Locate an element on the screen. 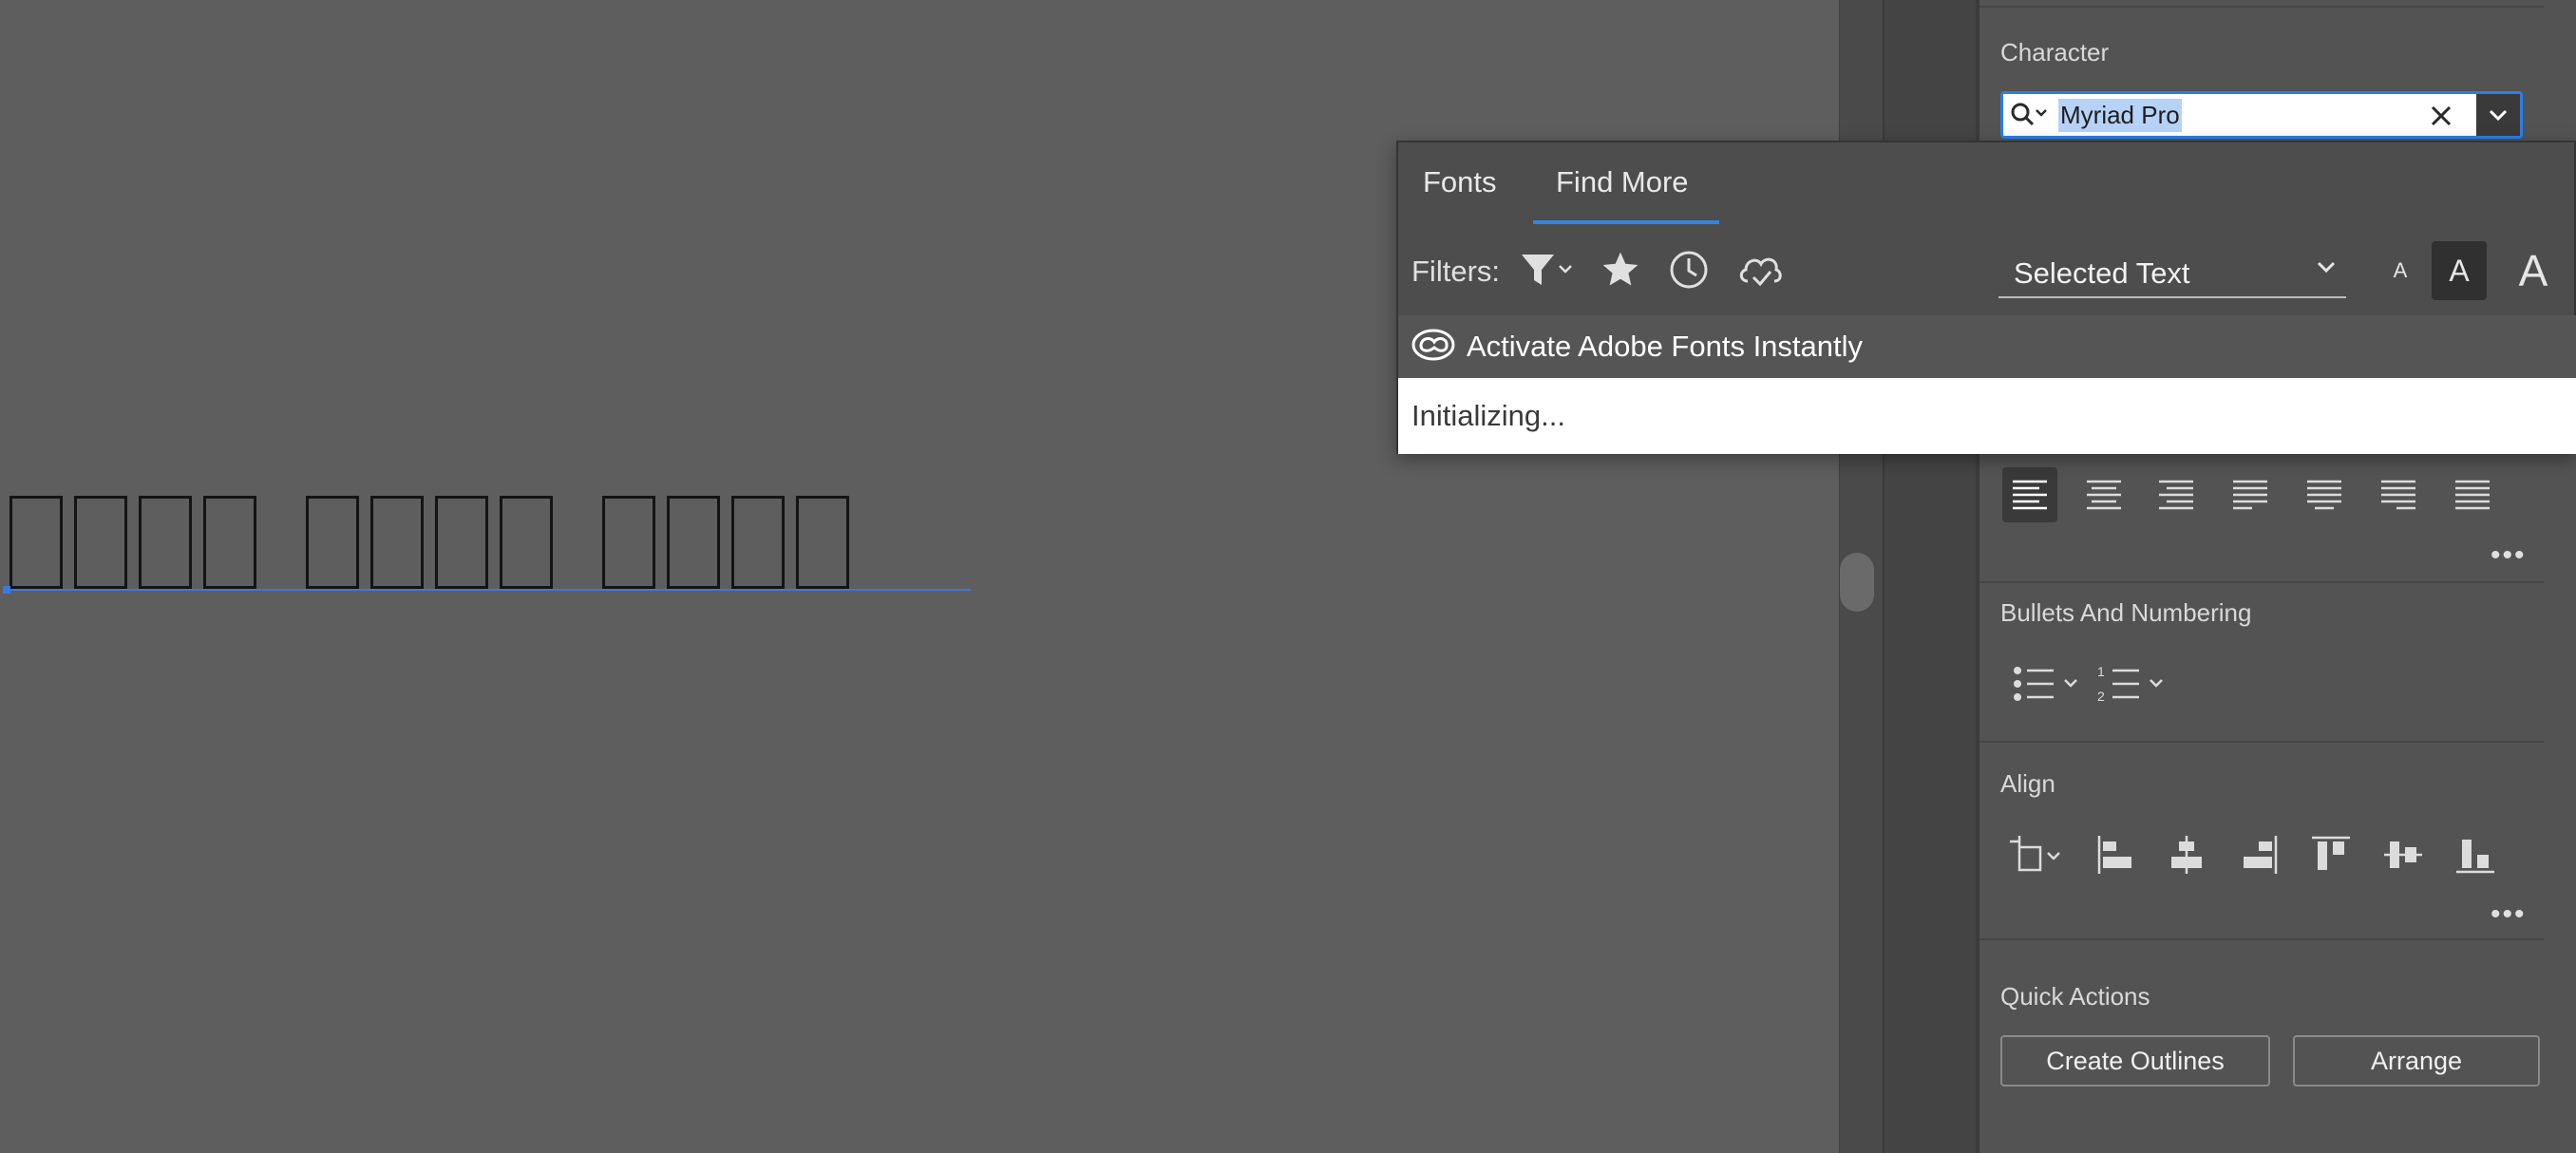  align-bottom-edges-icon is located at coordinates (2475, 857).